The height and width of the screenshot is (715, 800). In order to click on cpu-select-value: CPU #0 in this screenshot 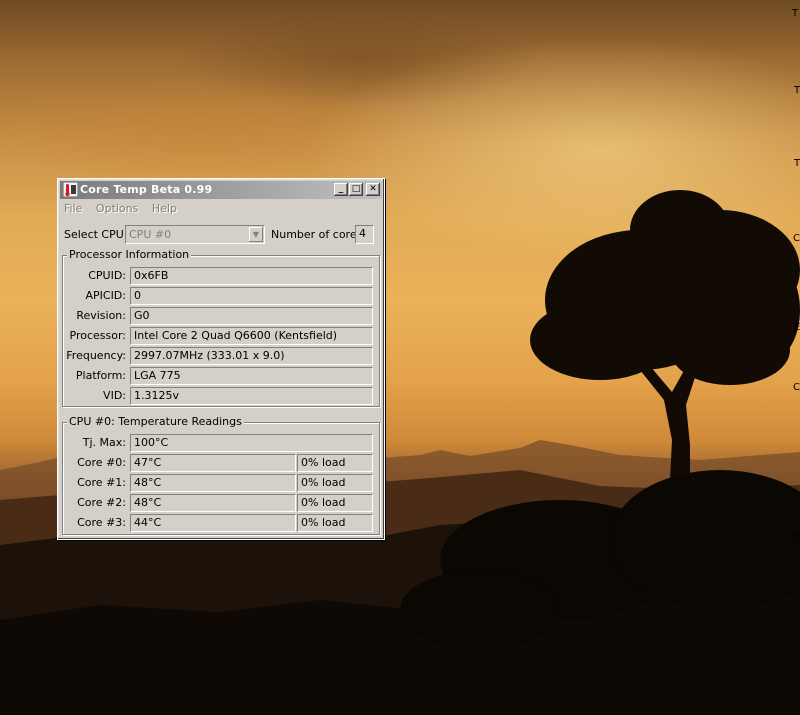, I will do `click(150, 234)`.